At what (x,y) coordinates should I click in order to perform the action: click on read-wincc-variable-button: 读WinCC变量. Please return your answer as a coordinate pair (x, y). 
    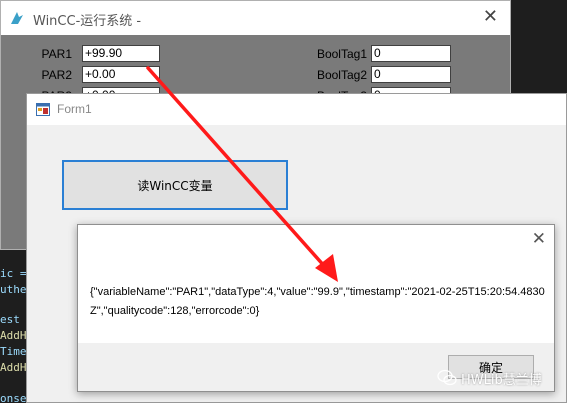
    Looking at the image, I should click on (175, 185).